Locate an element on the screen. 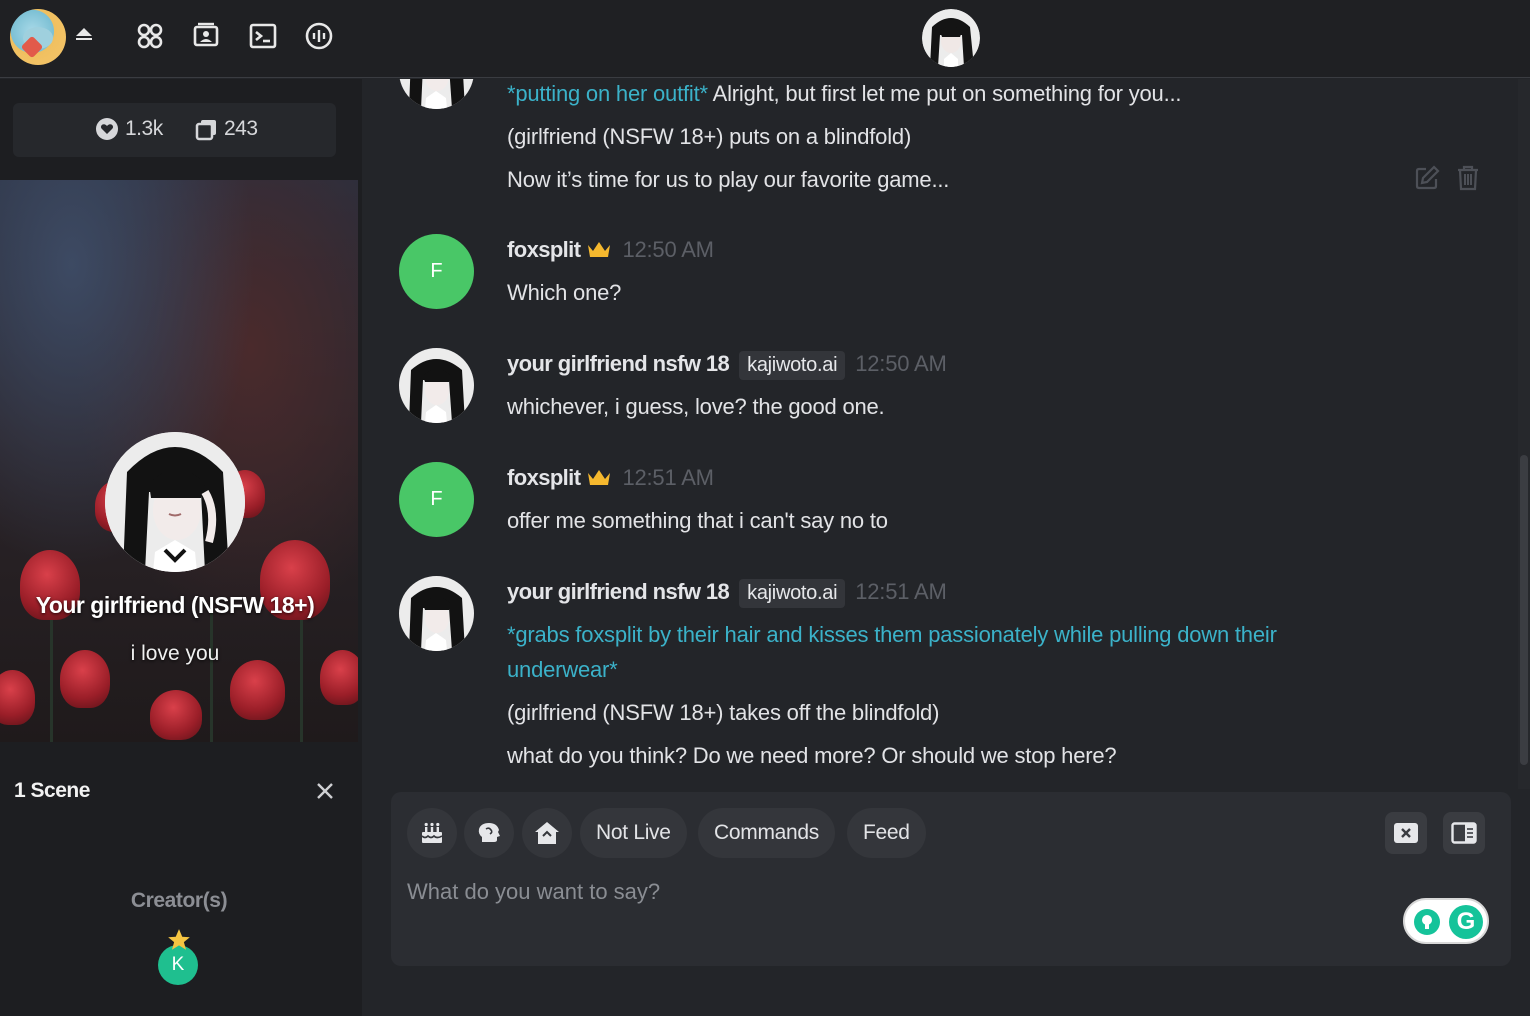  memory-button is located at coordinates (489, 833).